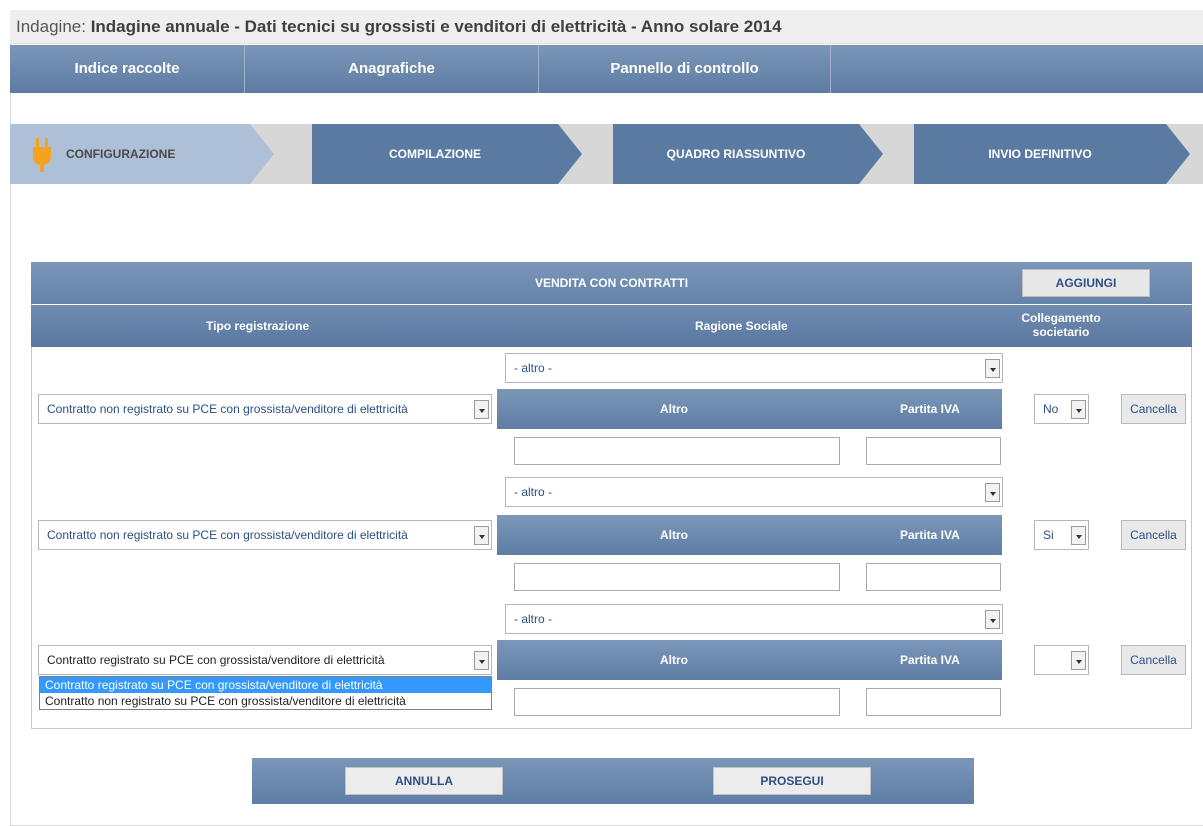 The image size is (1203, 826). Describe the element at coordinates (1061, 325) in the screenshot. I see `col-collegamento-societario: Collegamento societario` at that location.